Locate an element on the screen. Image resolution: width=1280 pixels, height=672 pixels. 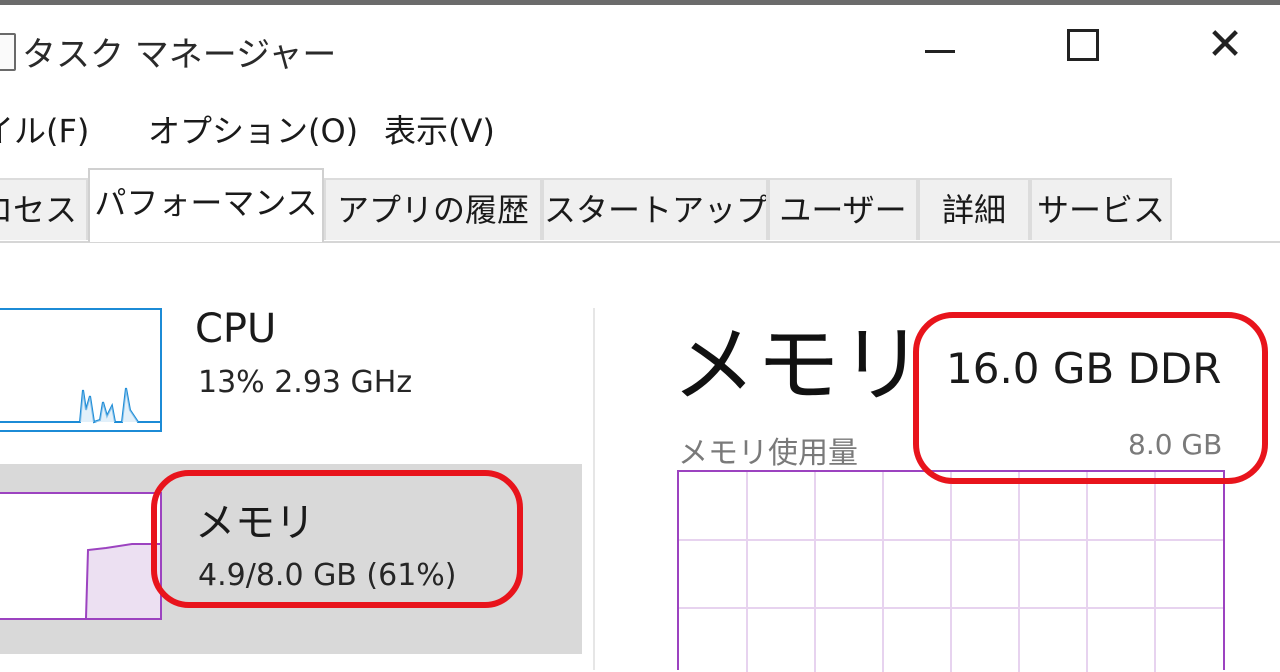
tab-app-history: アプリの履歴 is located at coordinates (433, 209).